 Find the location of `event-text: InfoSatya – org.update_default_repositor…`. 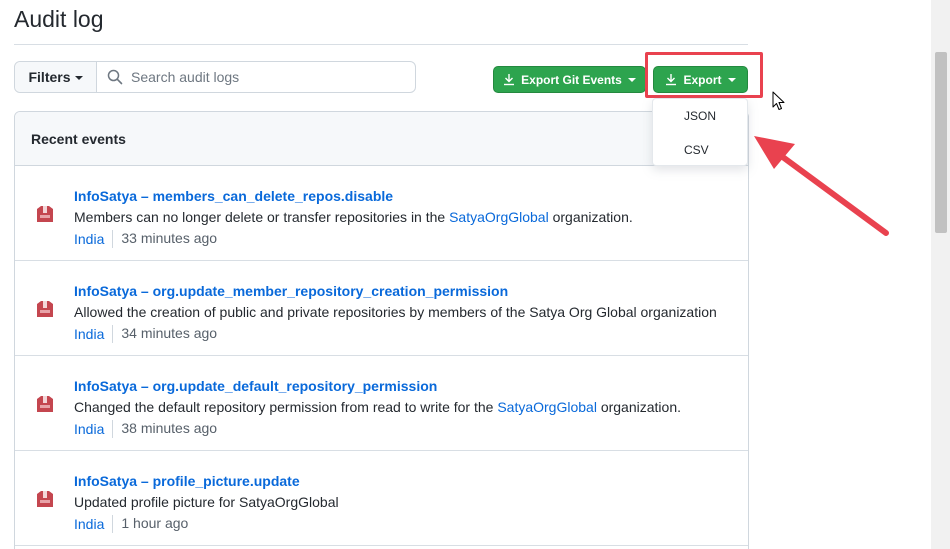

event-text: InfoSatya – org.update_default_repositor… is located at coordinates (377, 407).